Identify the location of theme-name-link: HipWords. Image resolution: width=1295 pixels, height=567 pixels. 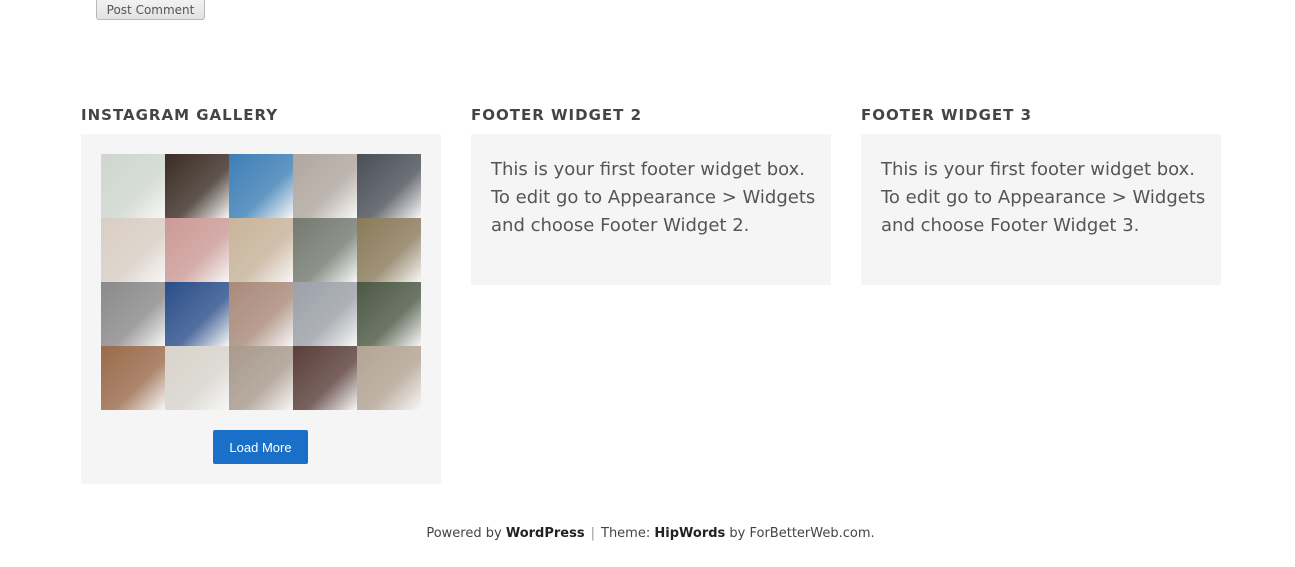
(689, 533).